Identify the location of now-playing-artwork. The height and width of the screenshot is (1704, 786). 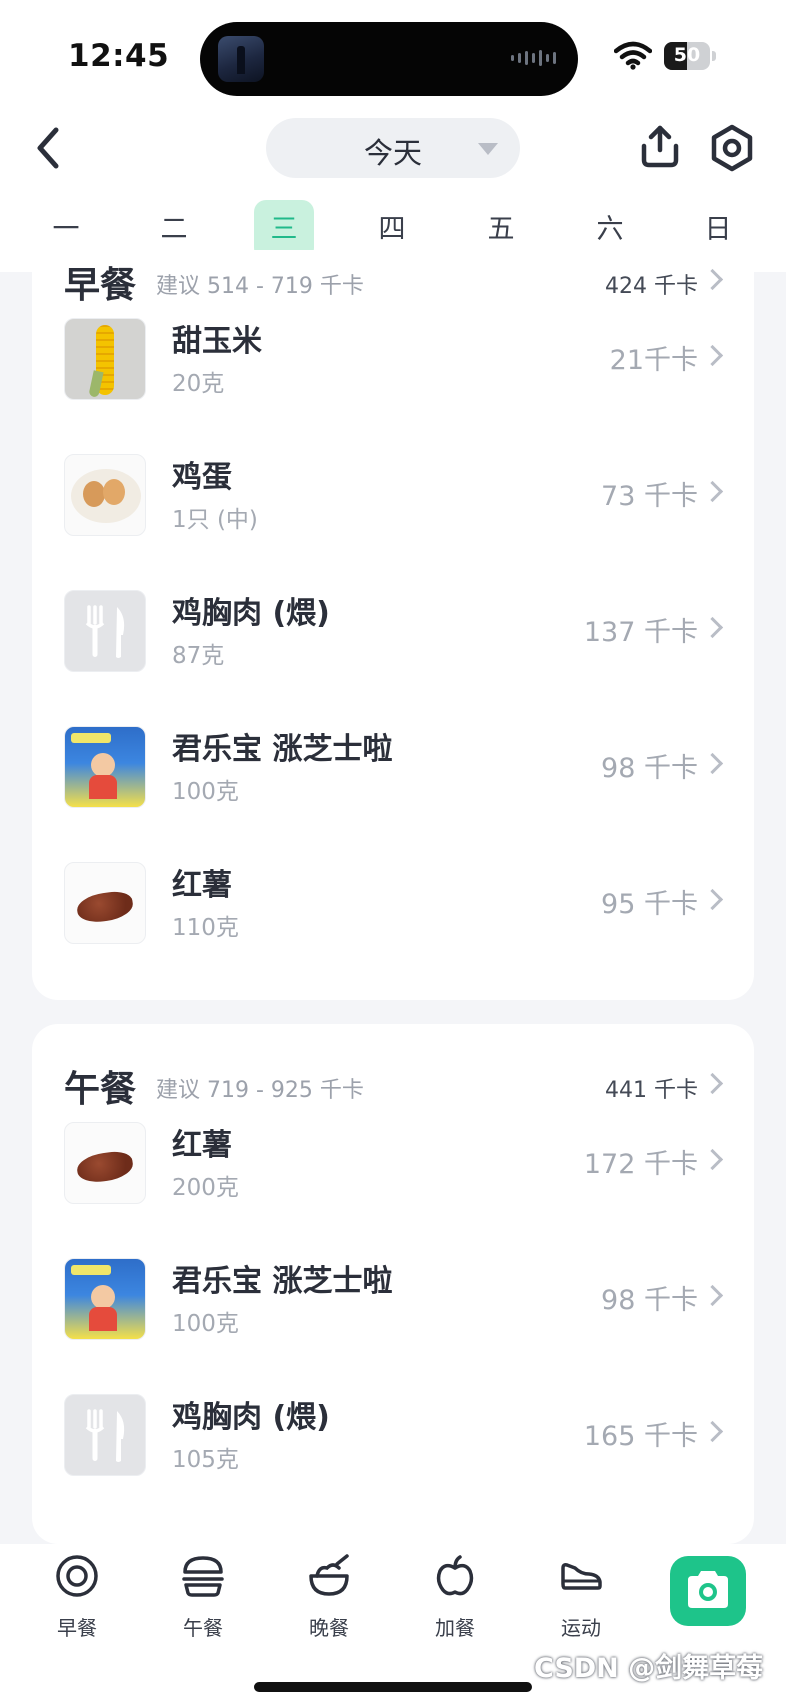
(241, 59).